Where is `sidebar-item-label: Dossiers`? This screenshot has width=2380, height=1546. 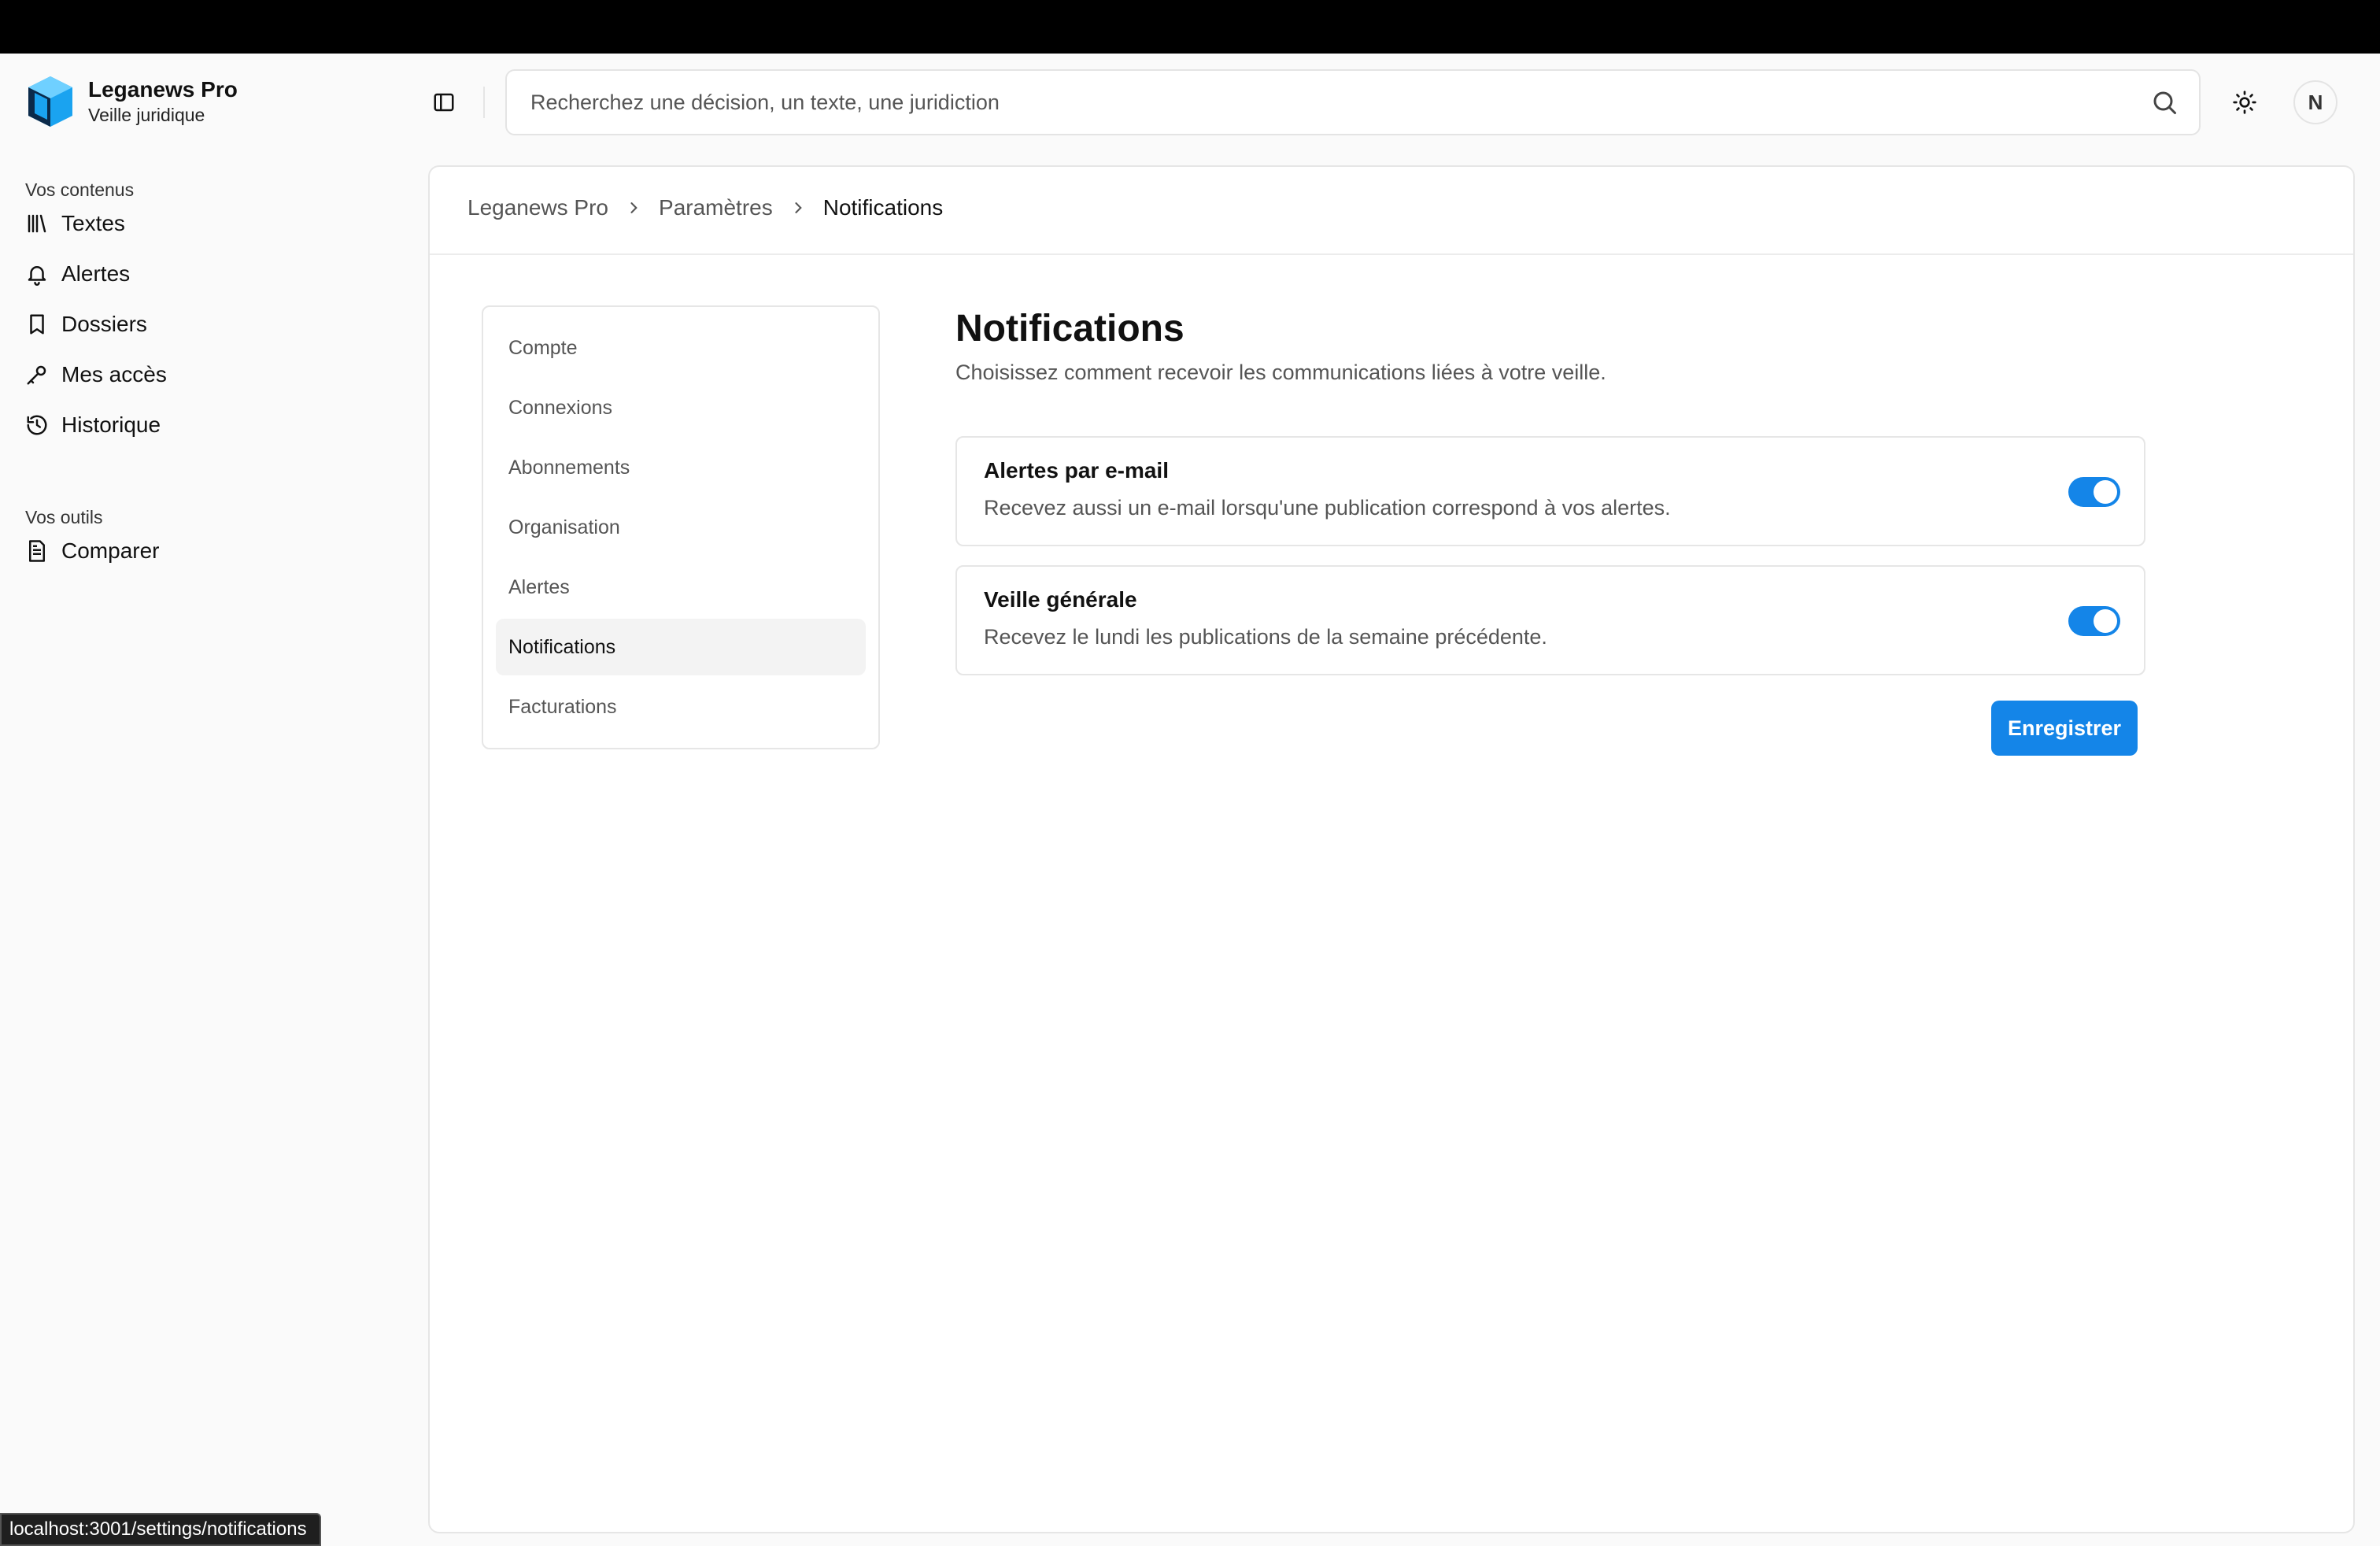 sidebar-item-label: Dossiers is located at coordinates (104, 324).